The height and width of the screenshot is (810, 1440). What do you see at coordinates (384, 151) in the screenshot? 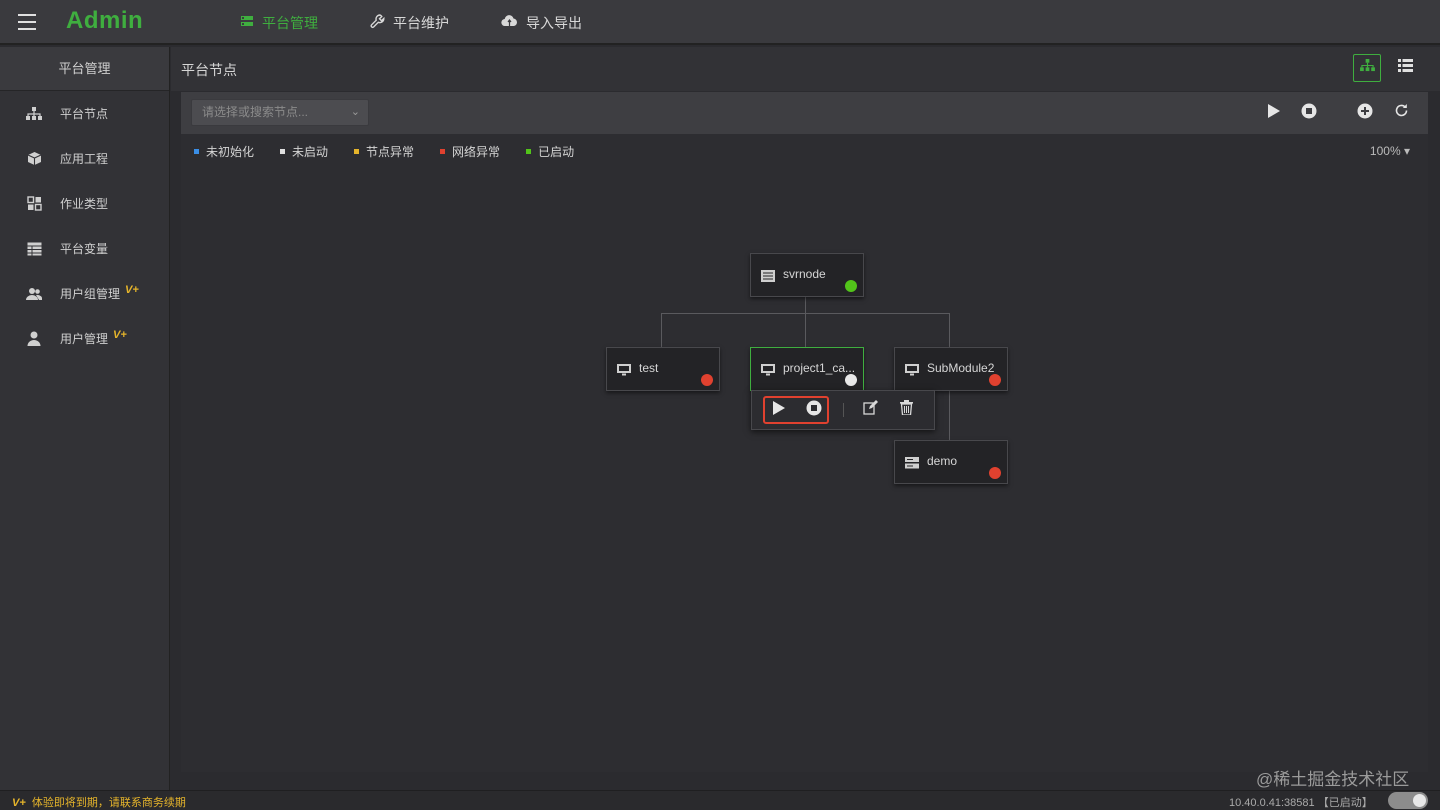
I see `legend-item: 节点异常` at bounding box center [384, 151].